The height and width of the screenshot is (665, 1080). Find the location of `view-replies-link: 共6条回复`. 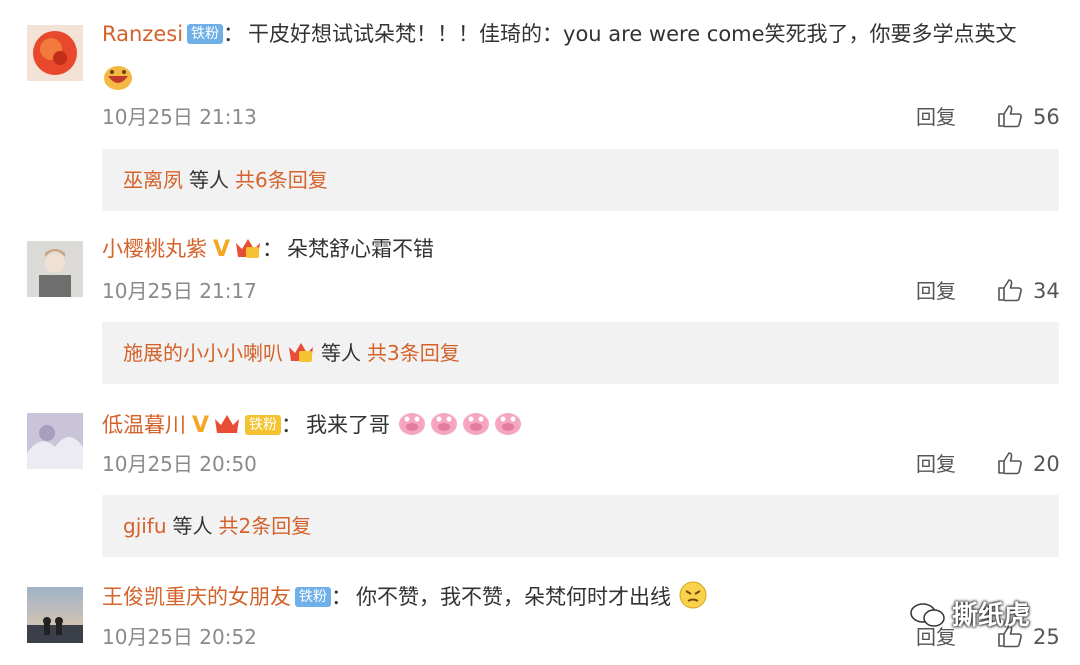

view-replies-link: 共6条回复 is located at coordinates (281, 180).